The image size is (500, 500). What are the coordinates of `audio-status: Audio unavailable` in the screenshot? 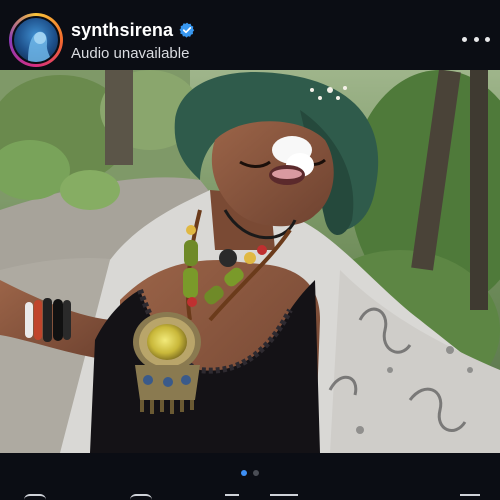 It's located at (130, 53).